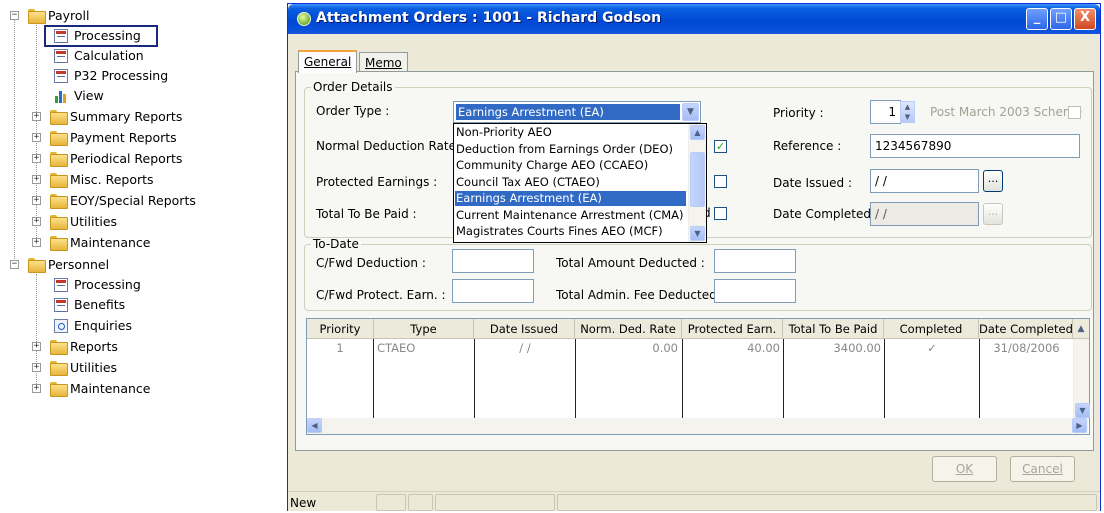 This screenshot has width=1104, height=513. Describe the element at coordinates (383, 63) in the screenshot. I see `tab-label: Memo` at that location.